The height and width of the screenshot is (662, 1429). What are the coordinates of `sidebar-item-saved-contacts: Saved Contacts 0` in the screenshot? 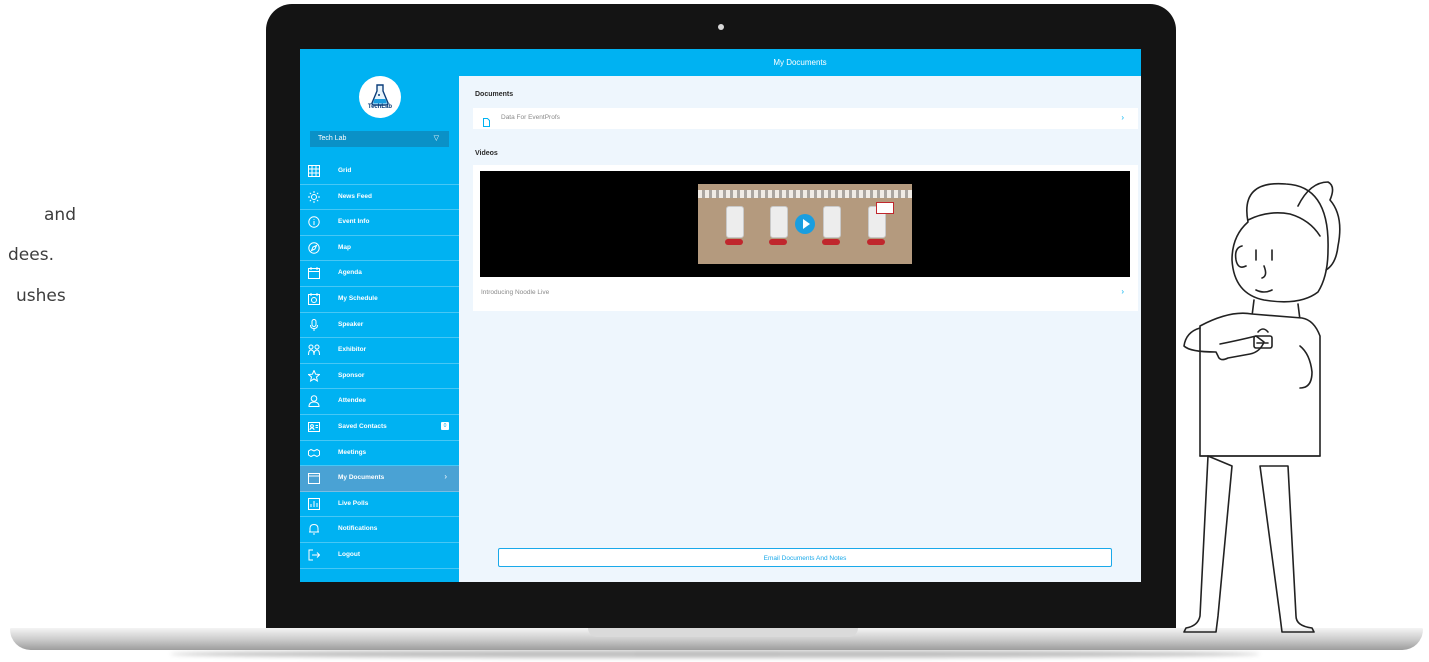 It's located at (379, 428).